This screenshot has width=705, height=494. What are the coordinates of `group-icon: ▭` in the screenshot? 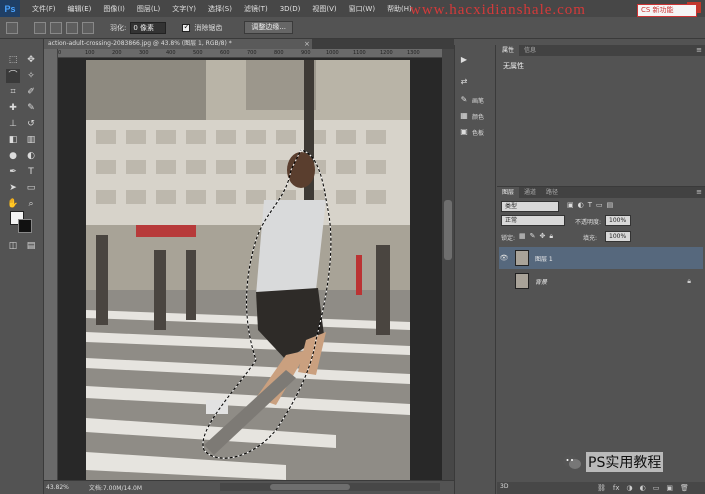 It's located at (656, 488).